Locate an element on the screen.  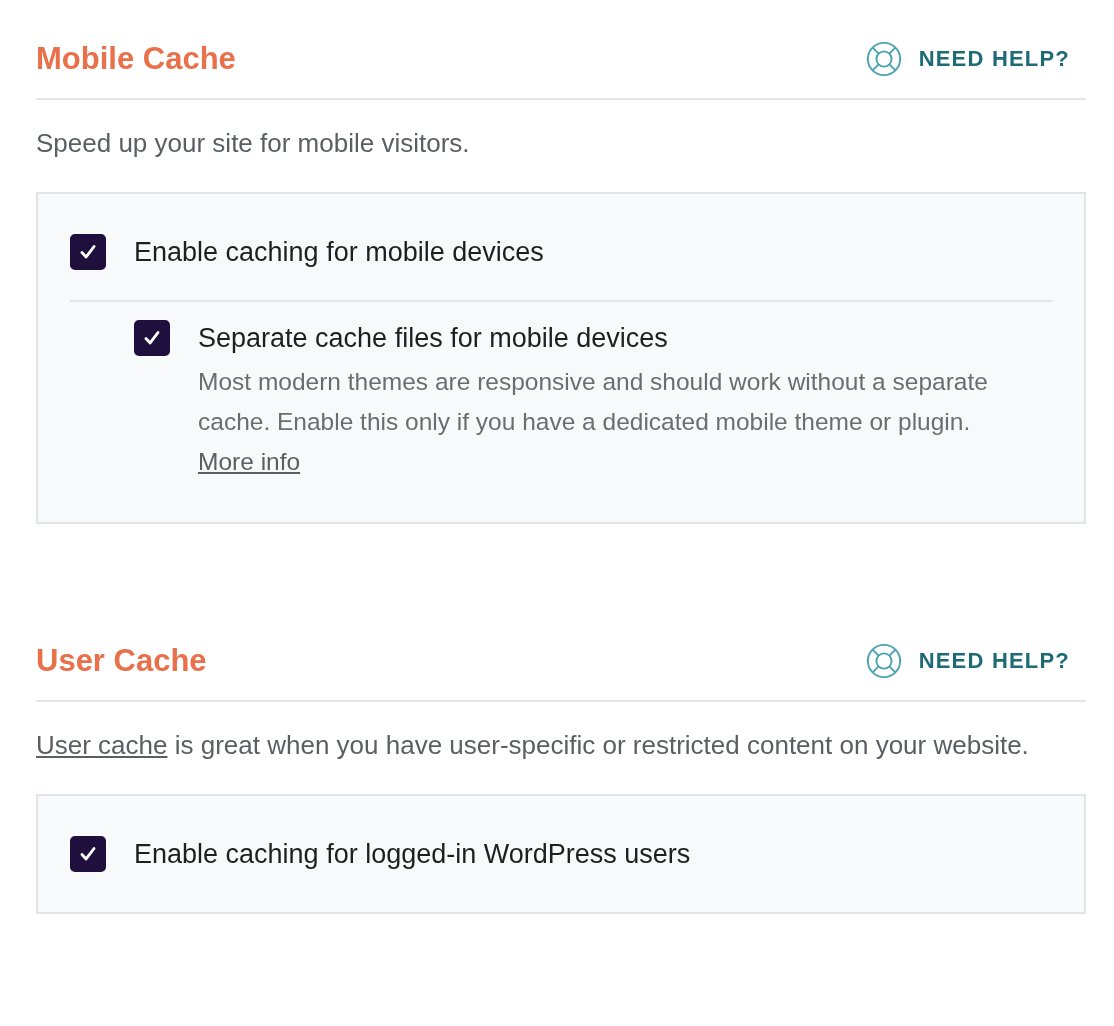
more-info-link: More info is located at coordinates (249, 461).